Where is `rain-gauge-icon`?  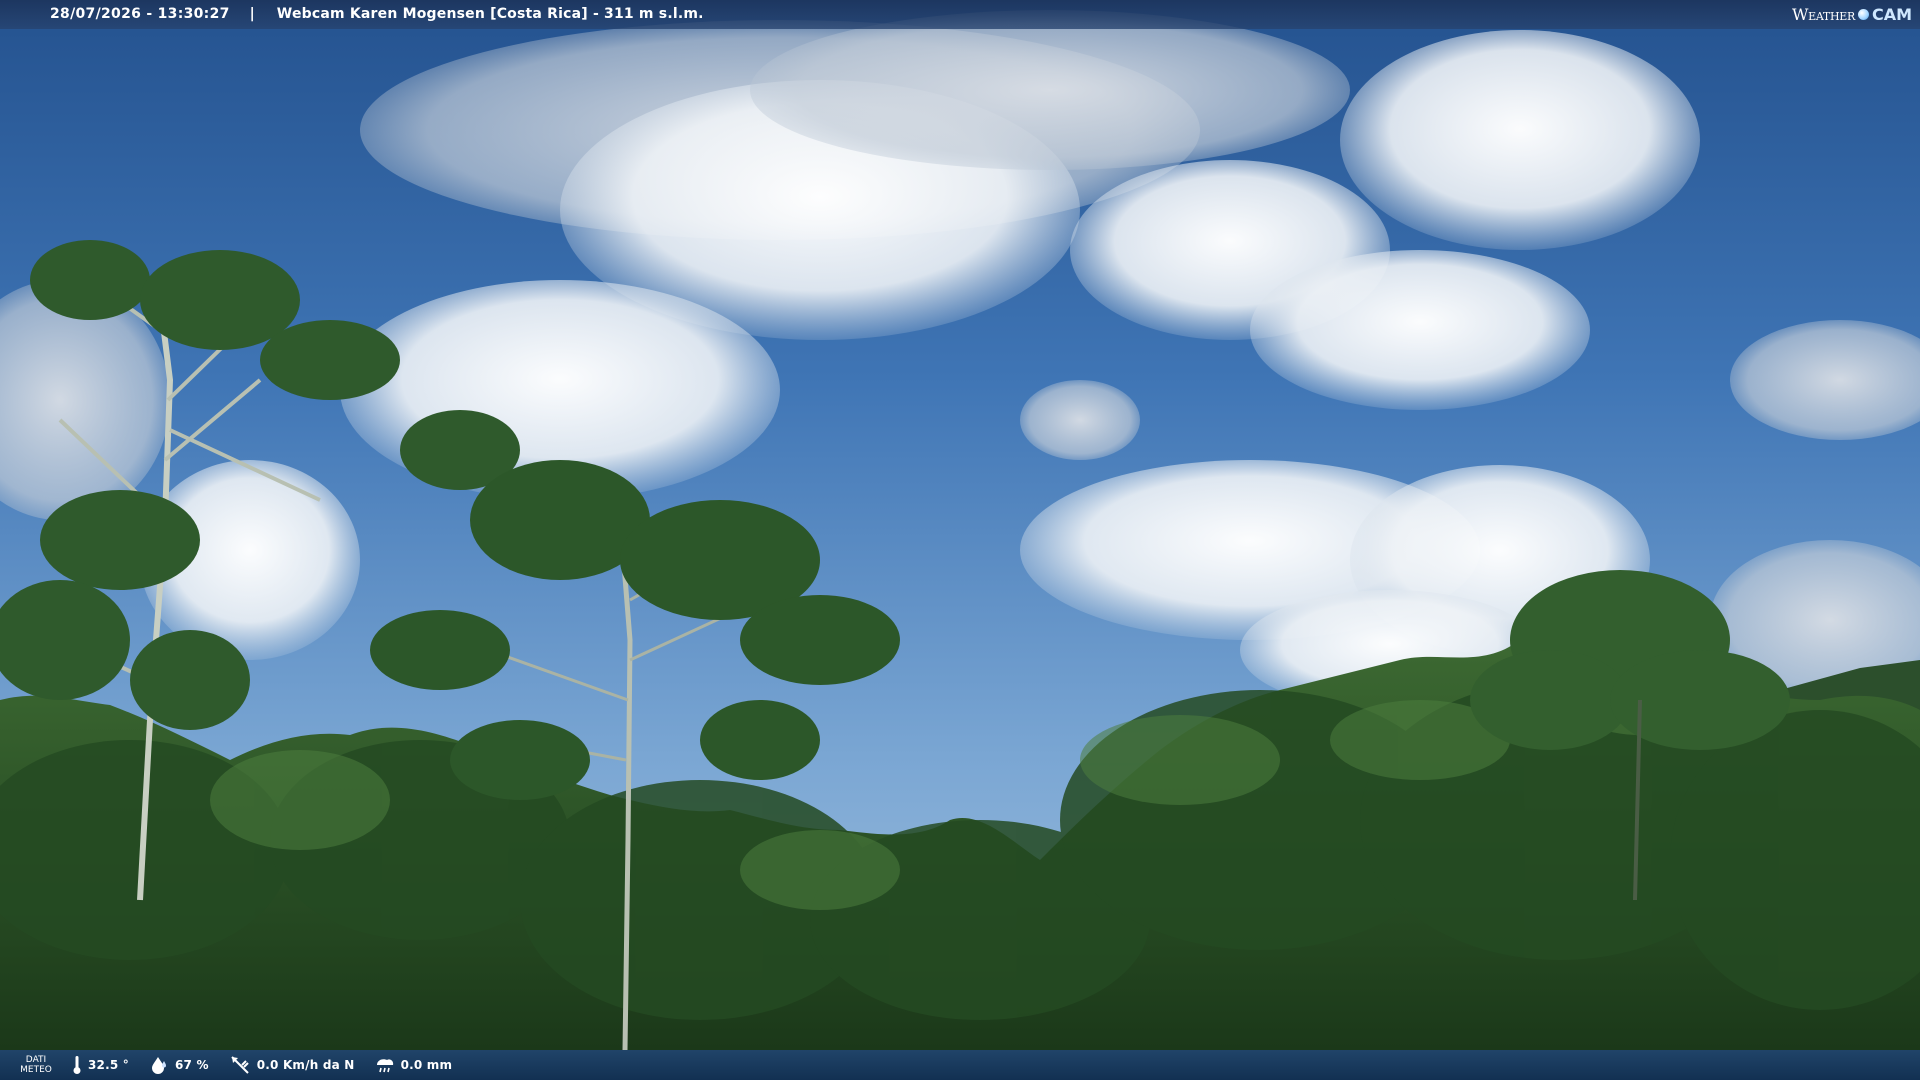
rain-gauge-icon is located at coordinates (384, 1066).